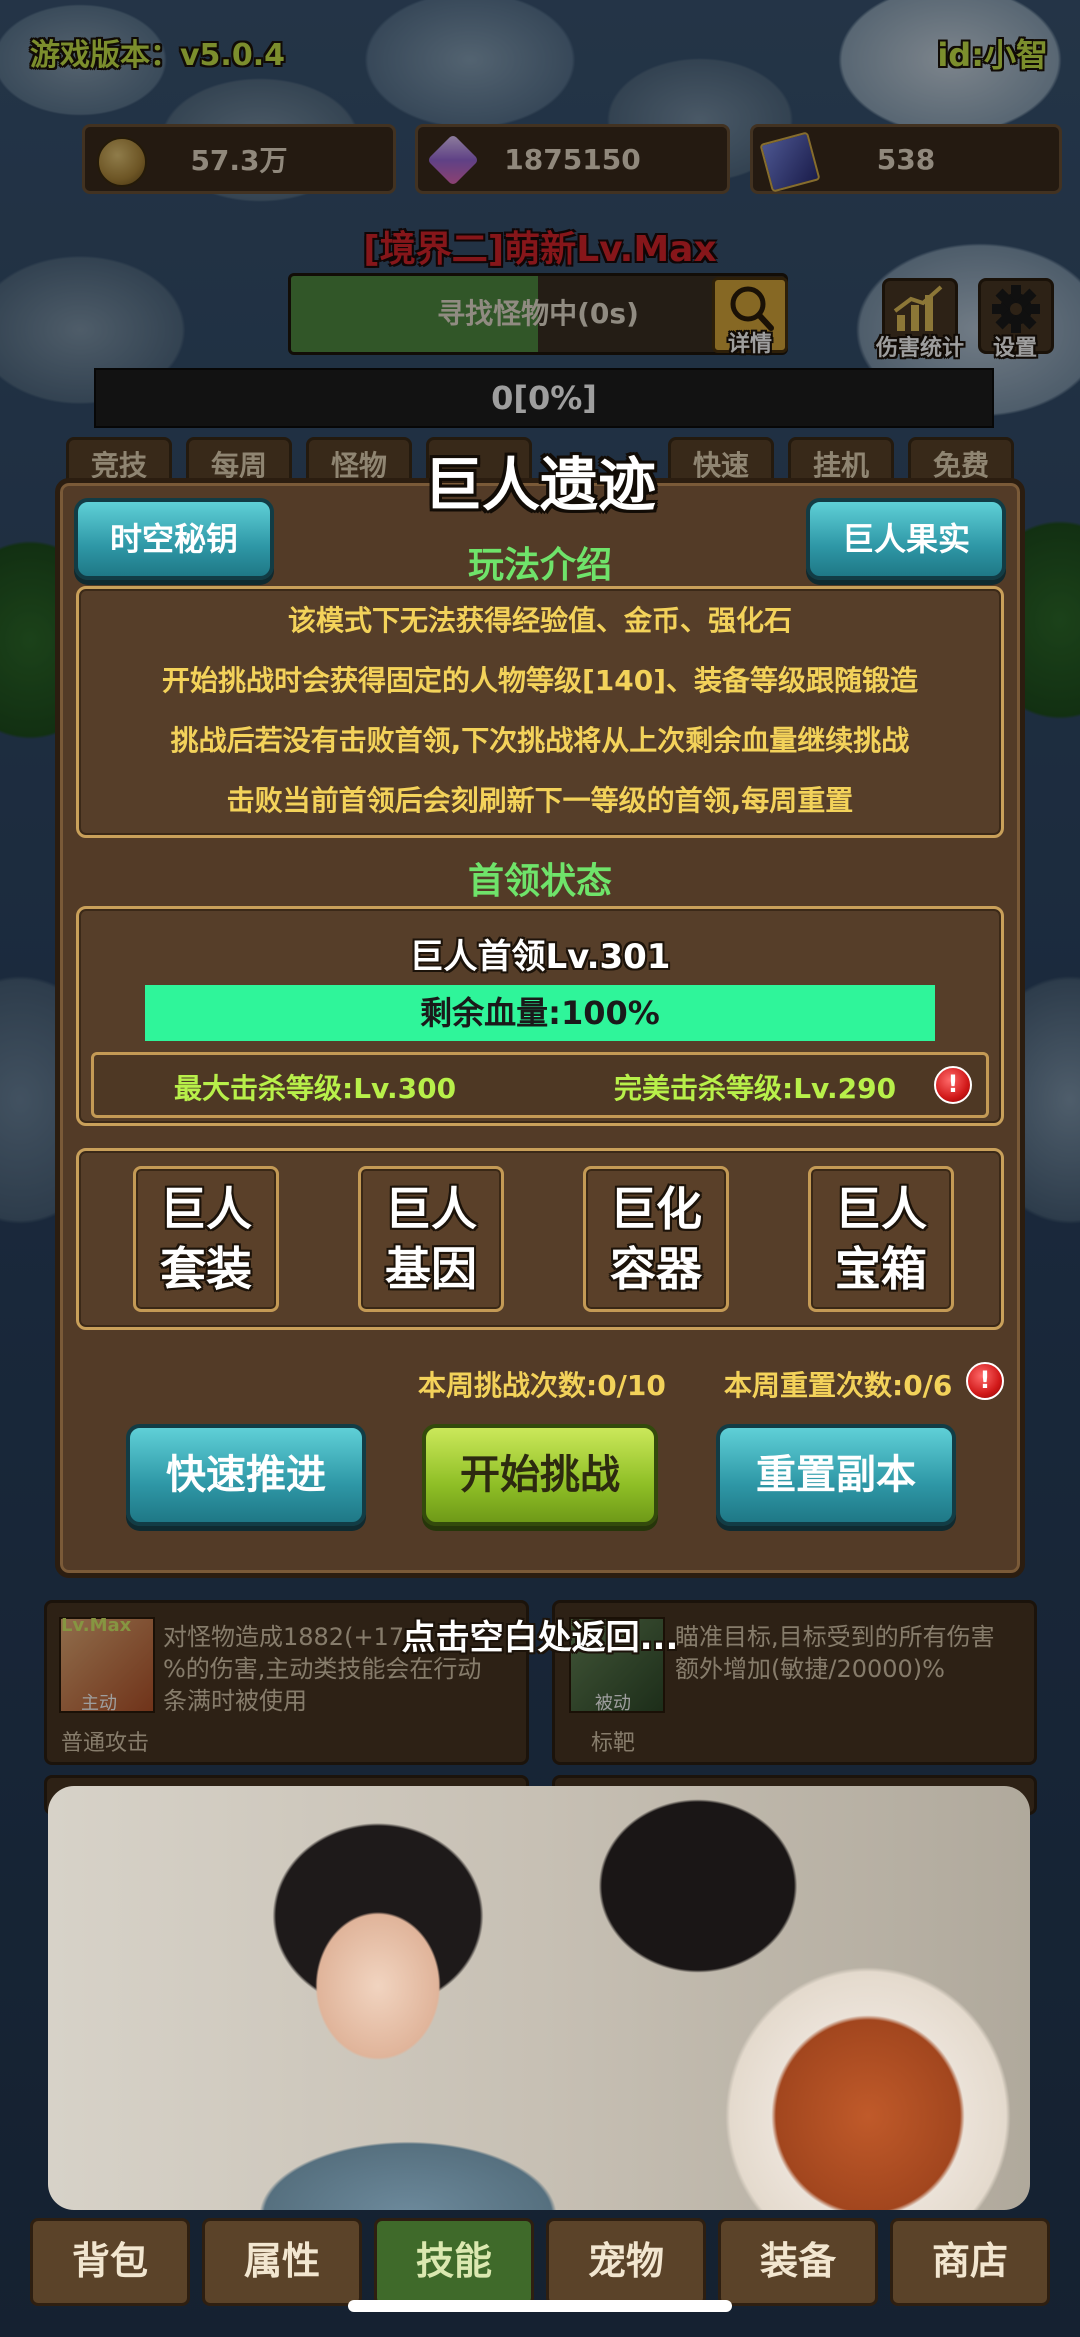 This screenshot has height=2337, width=1080. What do you see at coordinates (798, 2262) in the screenshot?
I see `bottom-tab-equipment: 装备` at bounding box center [798, 2262].